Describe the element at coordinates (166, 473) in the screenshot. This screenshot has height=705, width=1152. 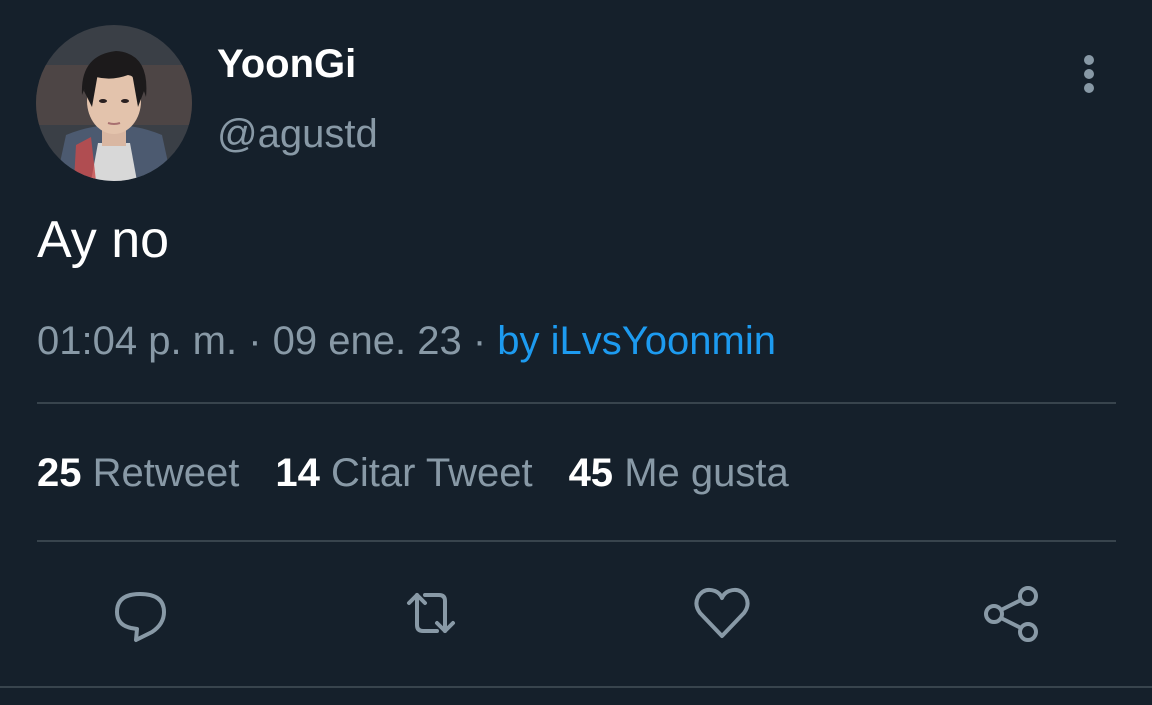
I see `stat-label: Retweet` at that location.